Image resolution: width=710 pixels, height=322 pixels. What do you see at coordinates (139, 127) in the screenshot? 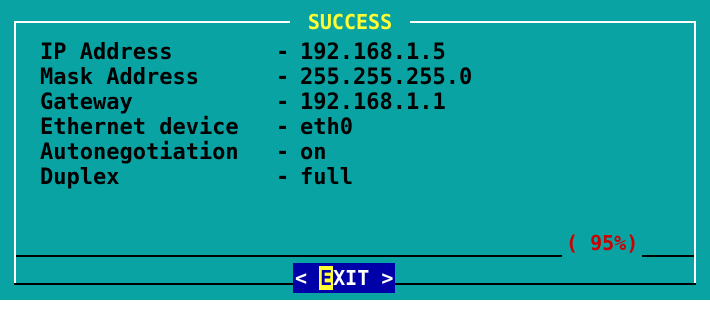
I see `info-label: Ethernet device` at bounding box center [139, 127].